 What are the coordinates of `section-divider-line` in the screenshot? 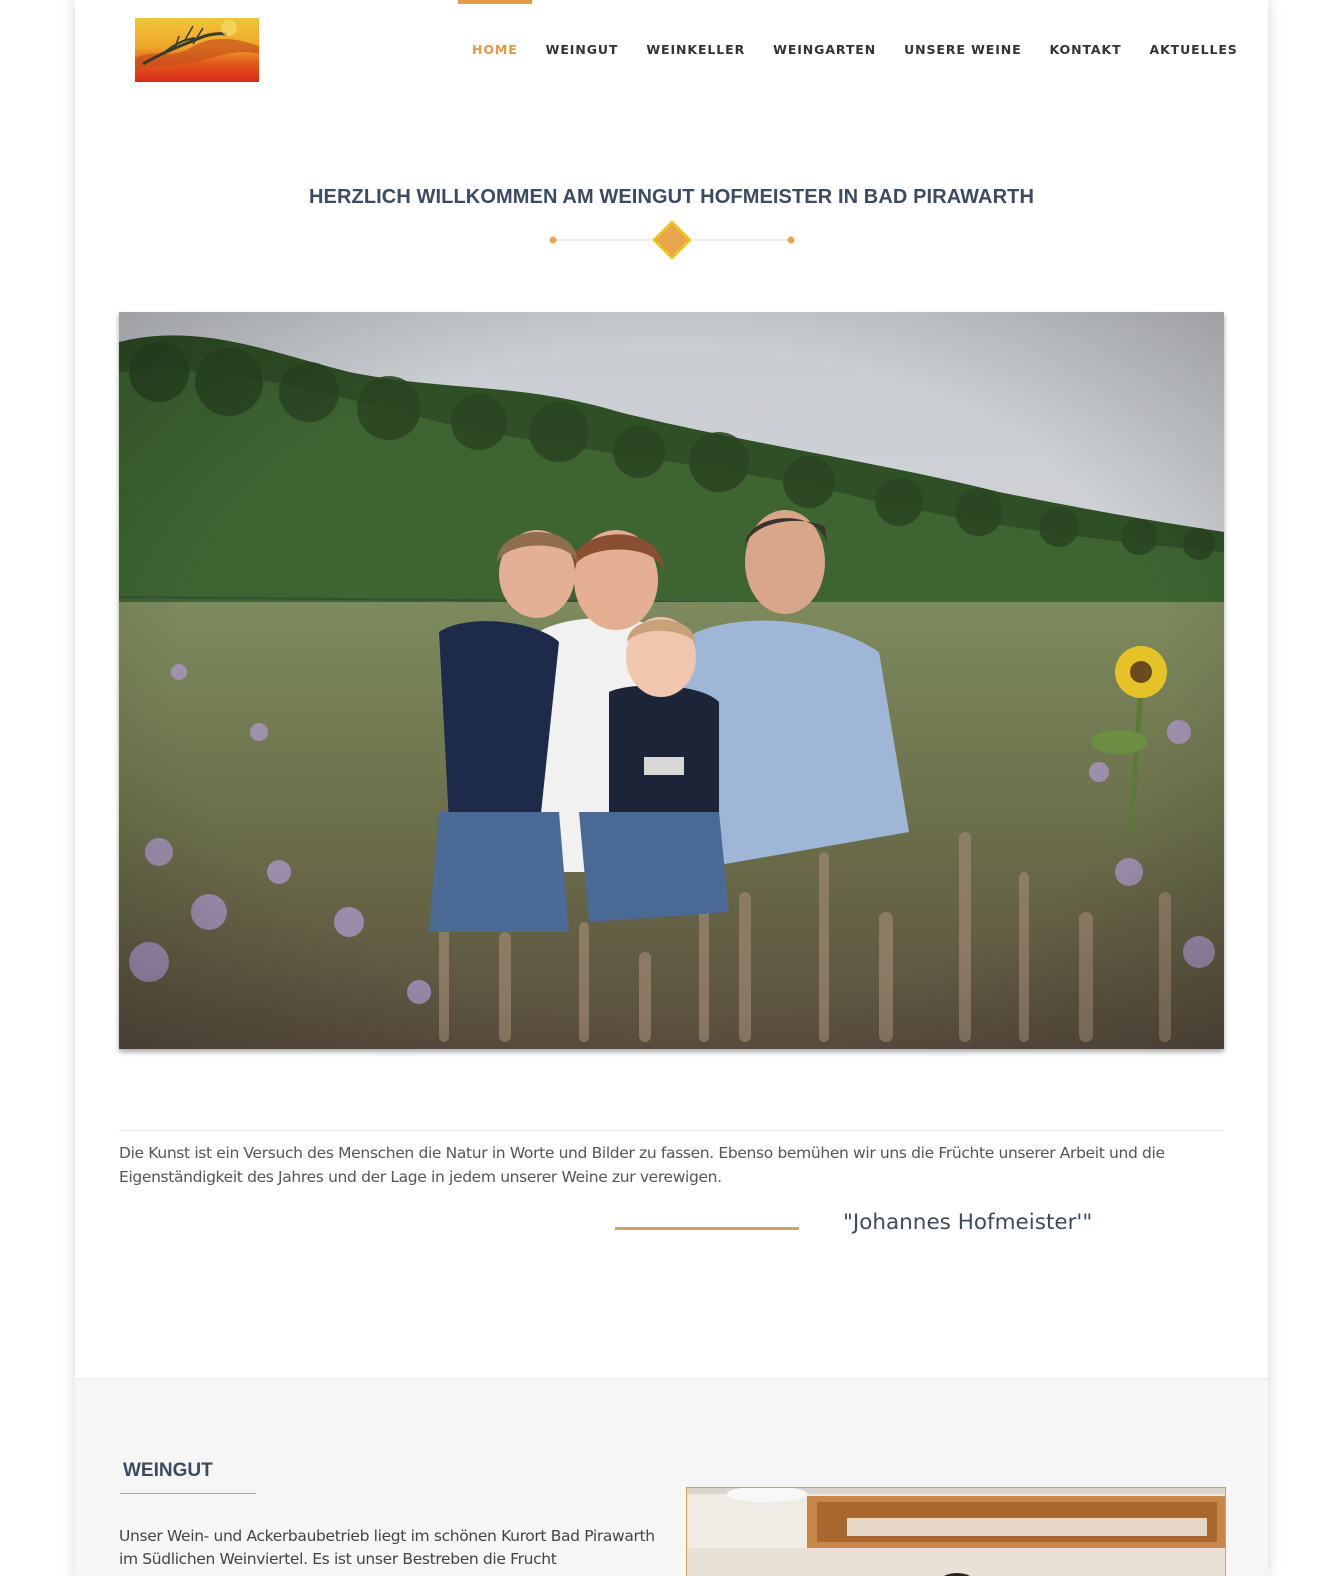 It's located at (671, 1130).